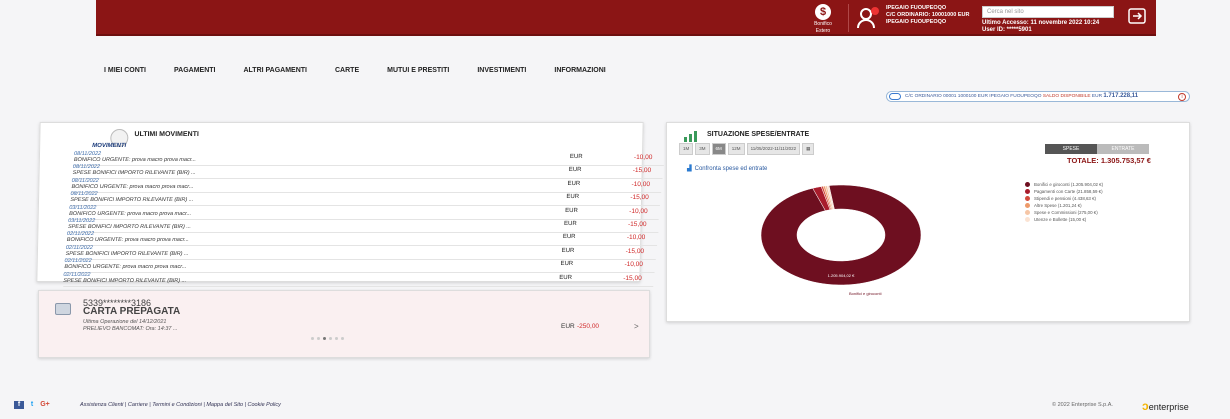 Image resolution: width=1230 pixels, height=419 pixels. I want to click on donut-chart: 1.205.904,02 € Bonifici e giroconti, so click(841, 240).